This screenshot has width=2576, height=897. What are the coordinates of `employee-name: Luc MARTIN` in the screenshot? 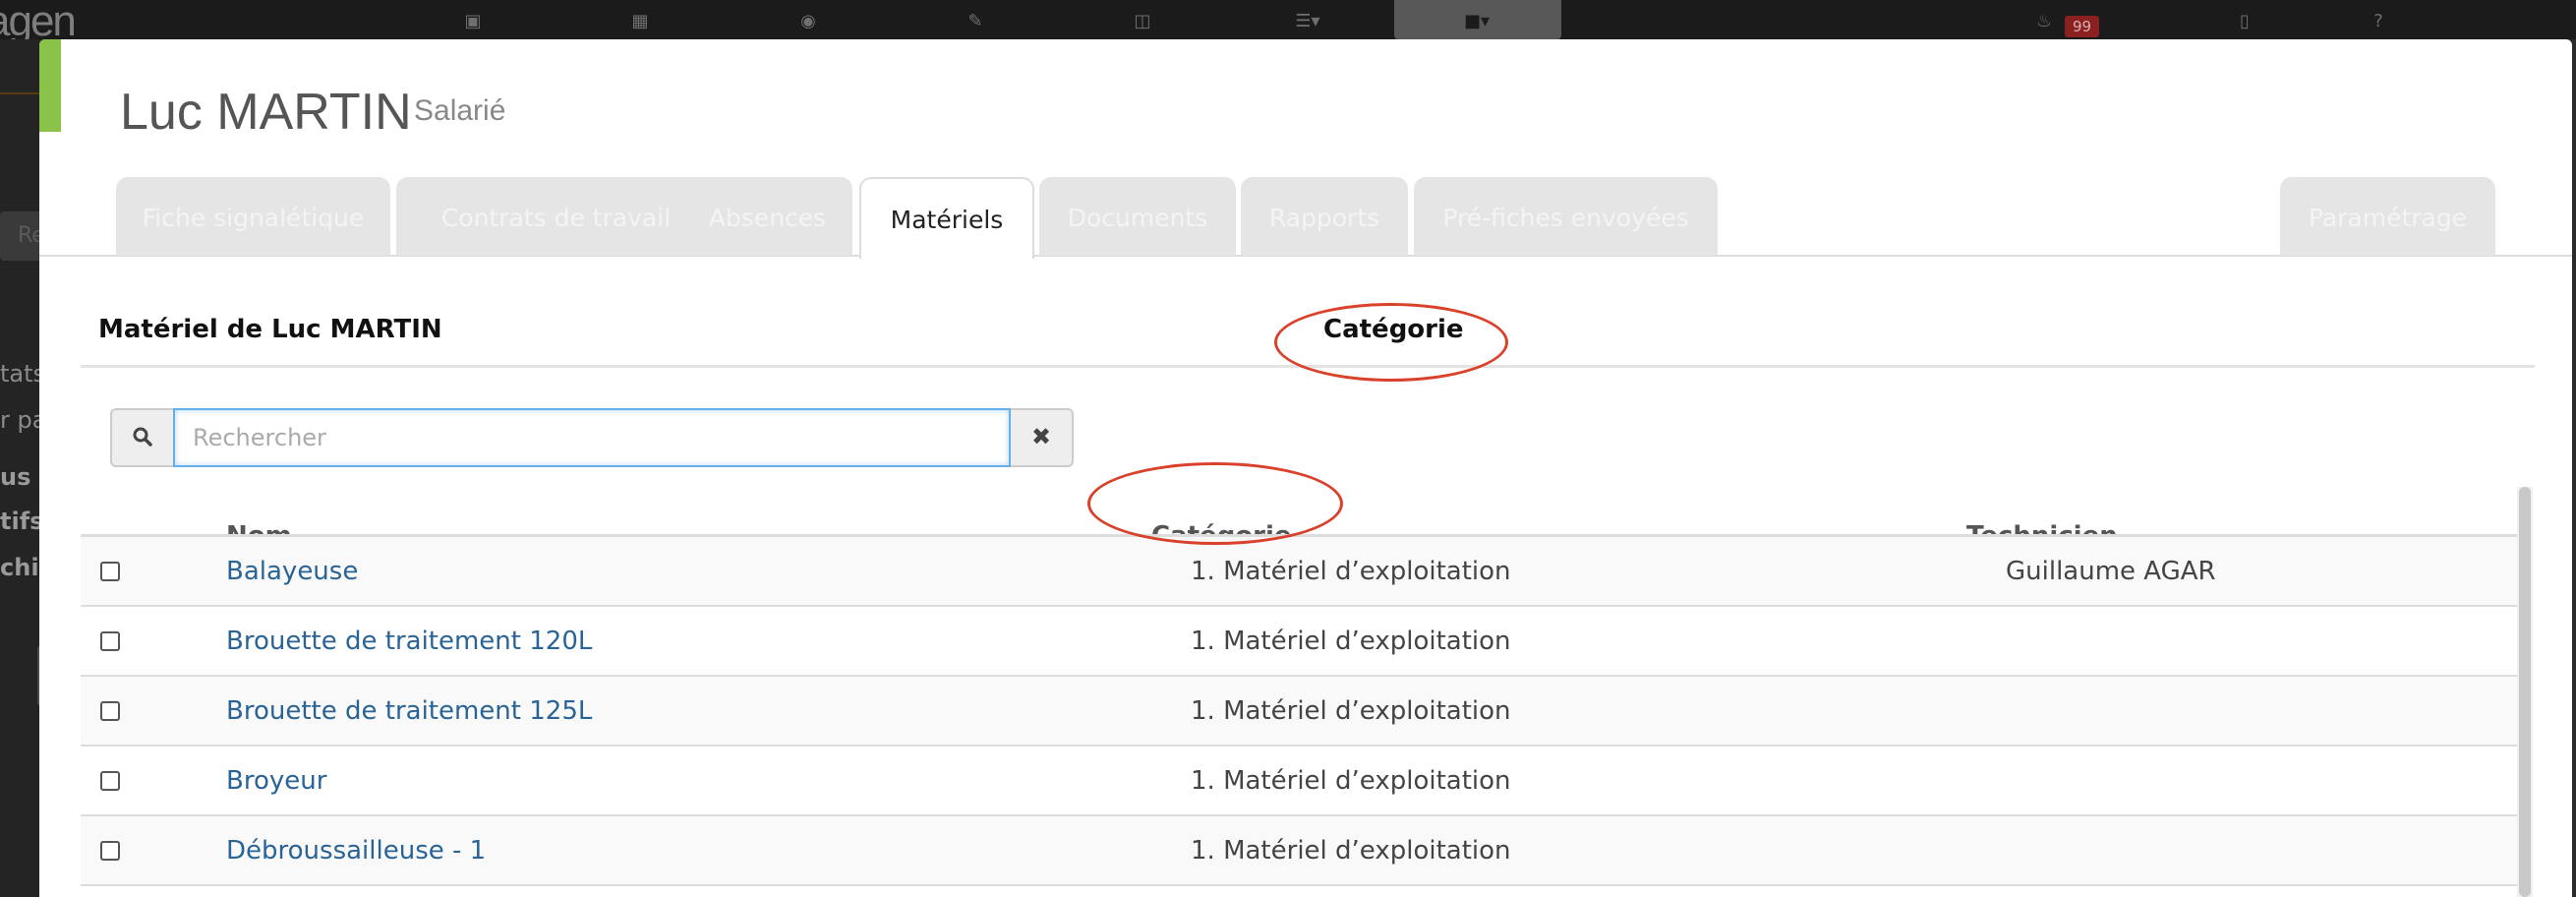 It's located at (266, 112).